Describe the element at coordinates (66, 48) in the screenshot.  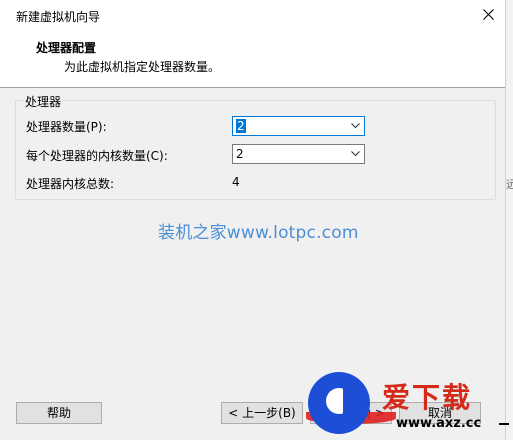
I see `page-title: 处理器配置` at that location.